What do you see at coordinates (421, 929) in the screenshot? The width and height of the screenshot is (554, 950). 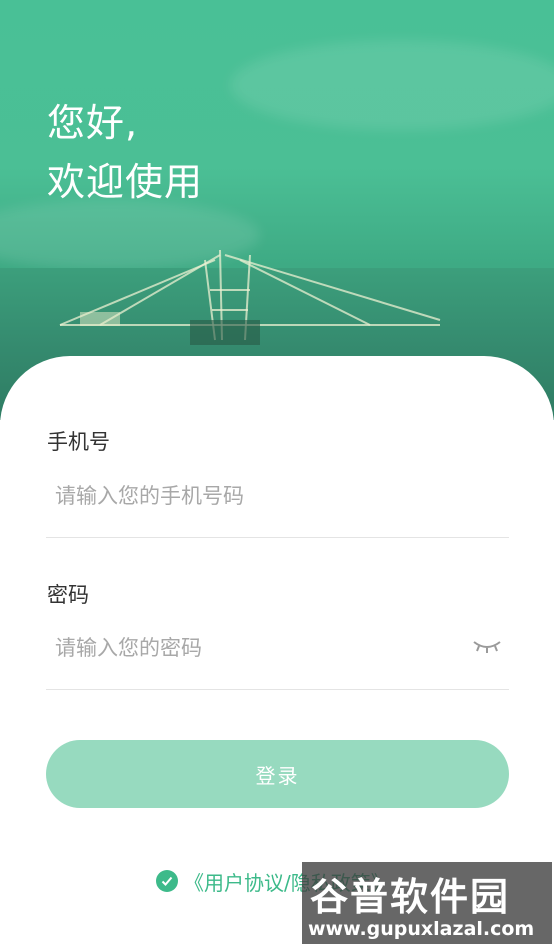 I see `watermark-url: www.gupuxlazal.com` at bounding box center [421, 929].